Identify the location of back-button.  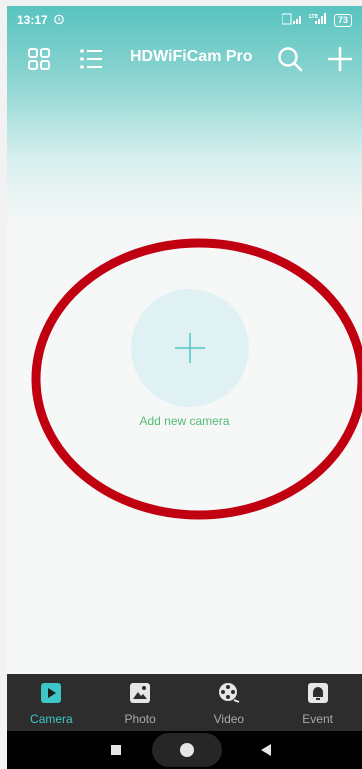
(266, 752).